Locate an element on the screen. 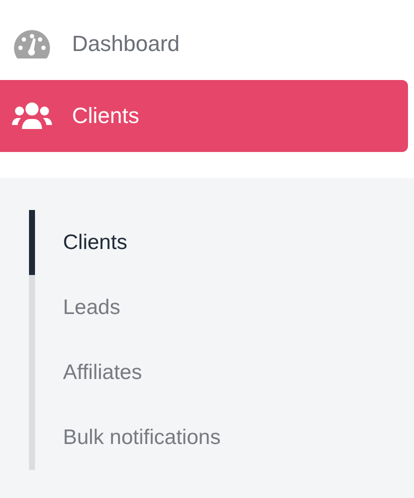  subnav-item: Clients is located at coordinates (221, 242).